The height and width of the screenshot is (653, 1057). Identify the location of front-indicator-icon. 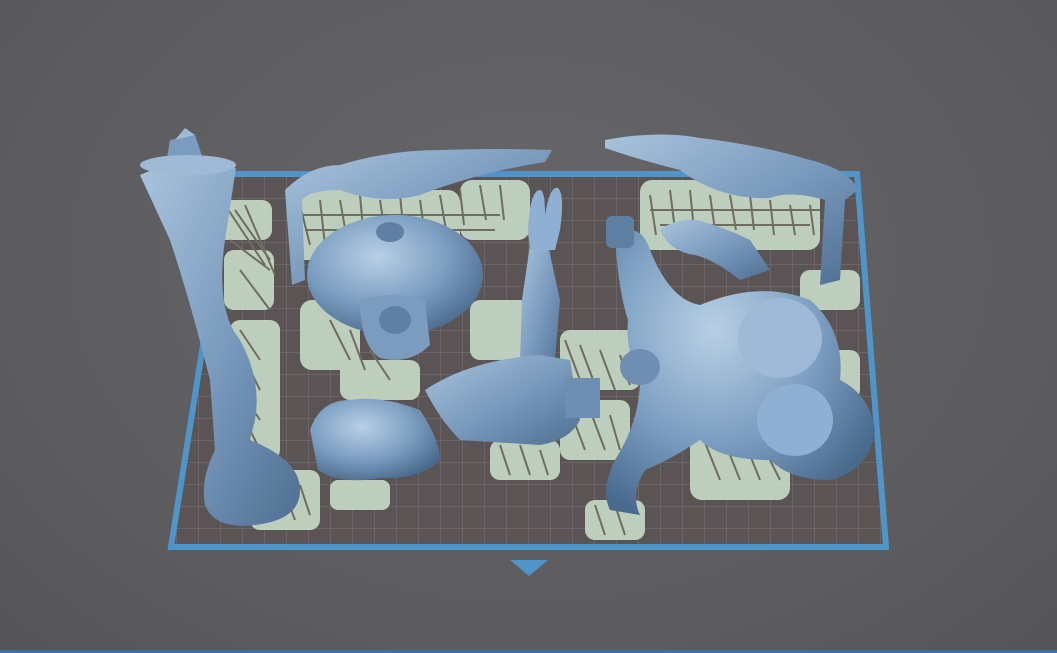
(529, 568).